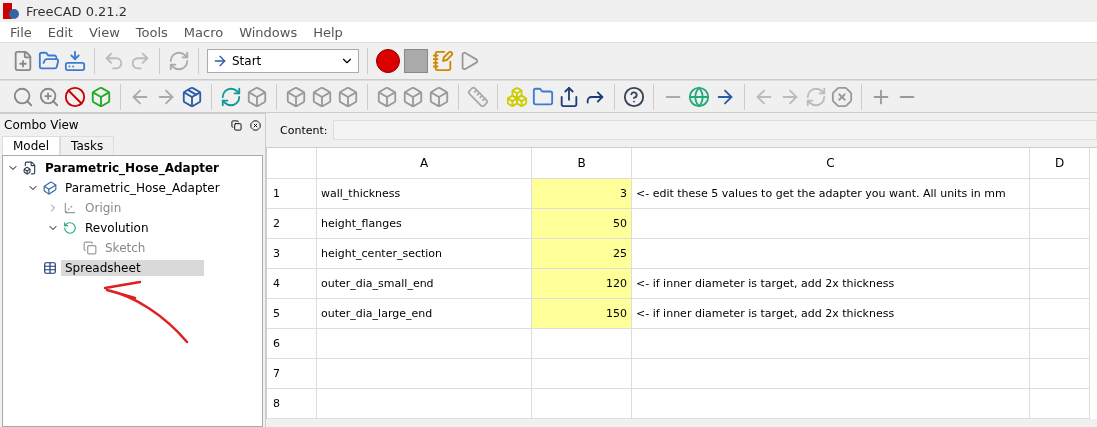  Describe the element at coordinates (23, 61) in the screenshot. I see `new-file-icon` at that location.